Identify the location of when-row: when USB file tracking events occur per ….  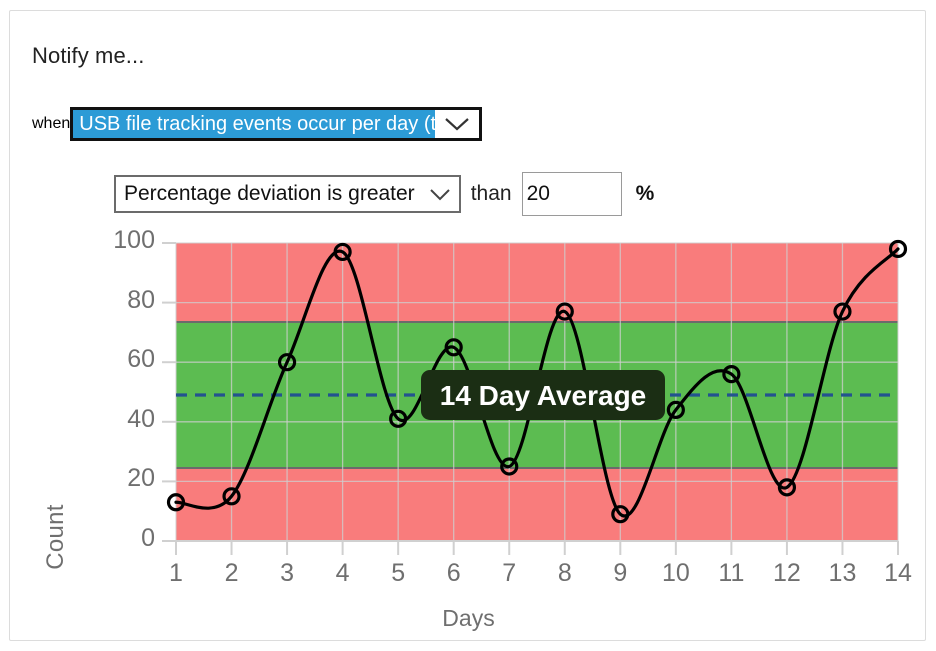
(257, 124).